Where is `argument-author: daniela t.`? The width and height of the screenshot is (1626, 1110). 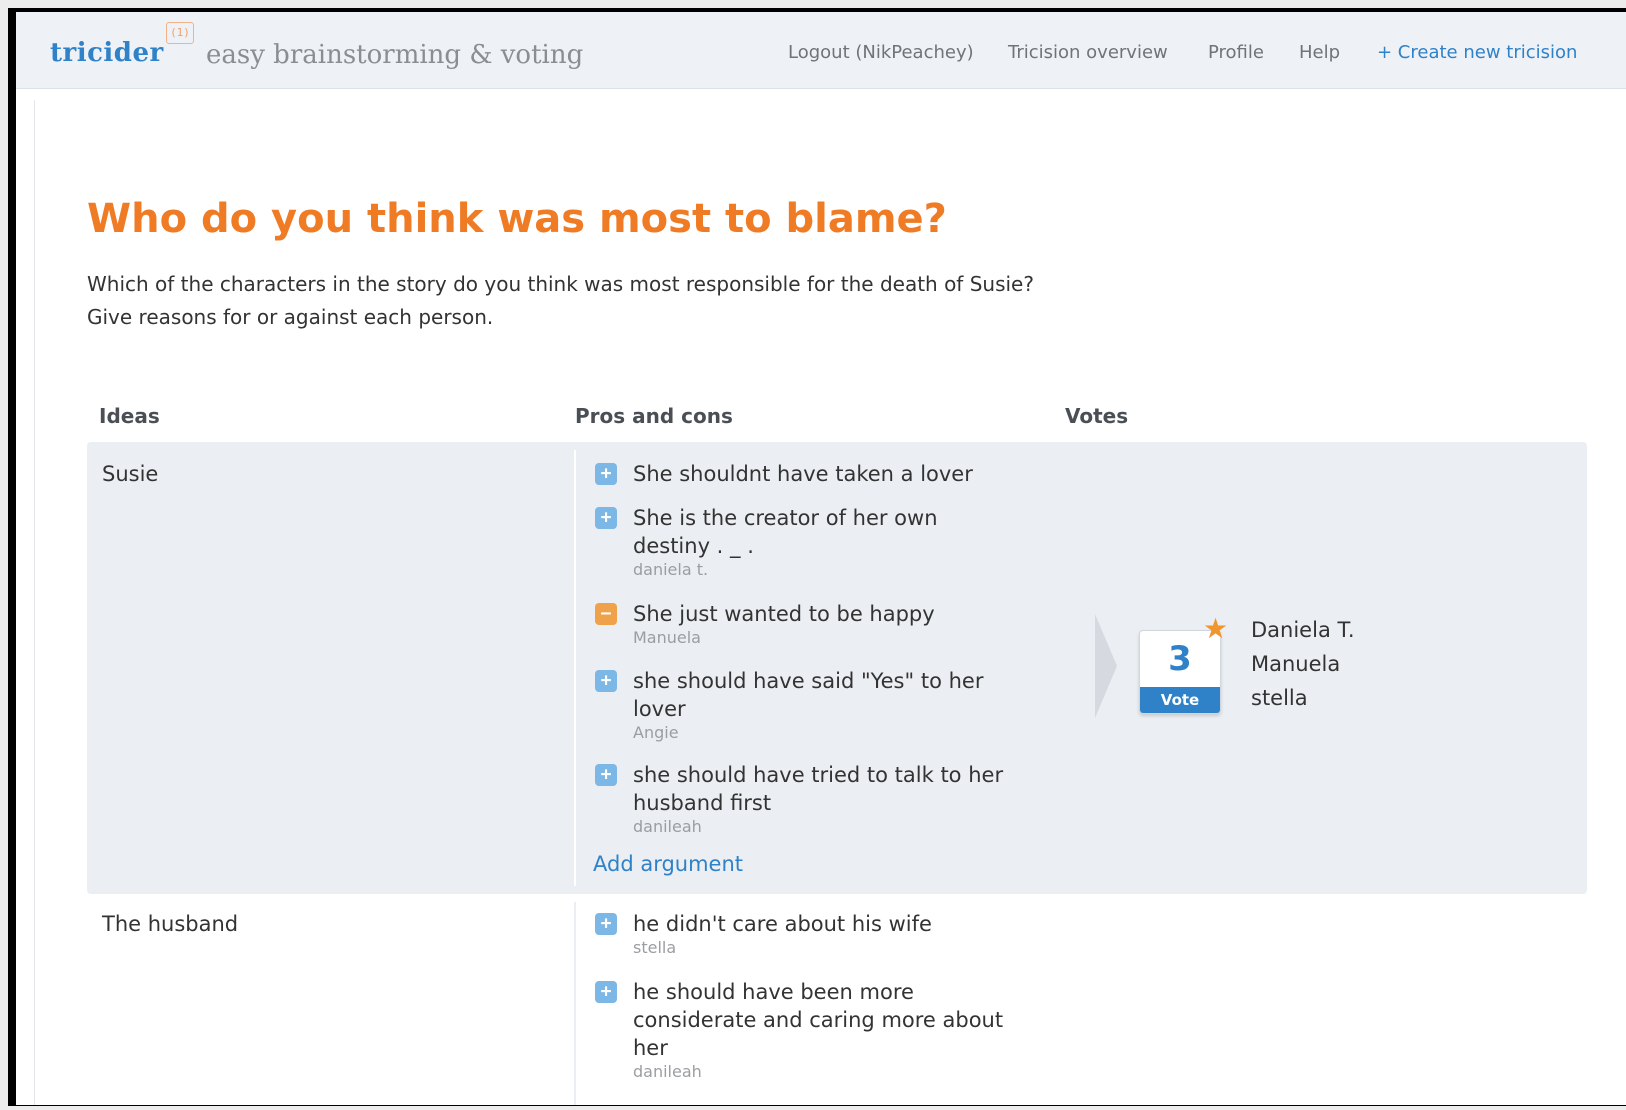
argument-author: daniela t. is located at coordinates (671, 569).